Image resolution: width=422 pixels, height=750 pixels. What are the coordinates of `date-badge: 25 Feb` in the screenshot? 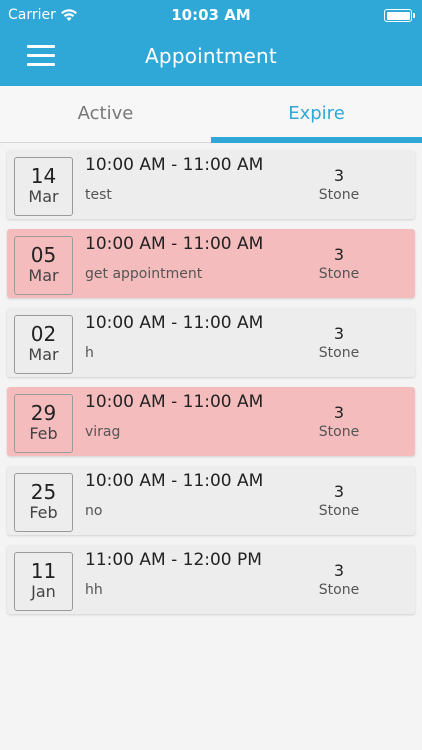 It's located at (43, 502).